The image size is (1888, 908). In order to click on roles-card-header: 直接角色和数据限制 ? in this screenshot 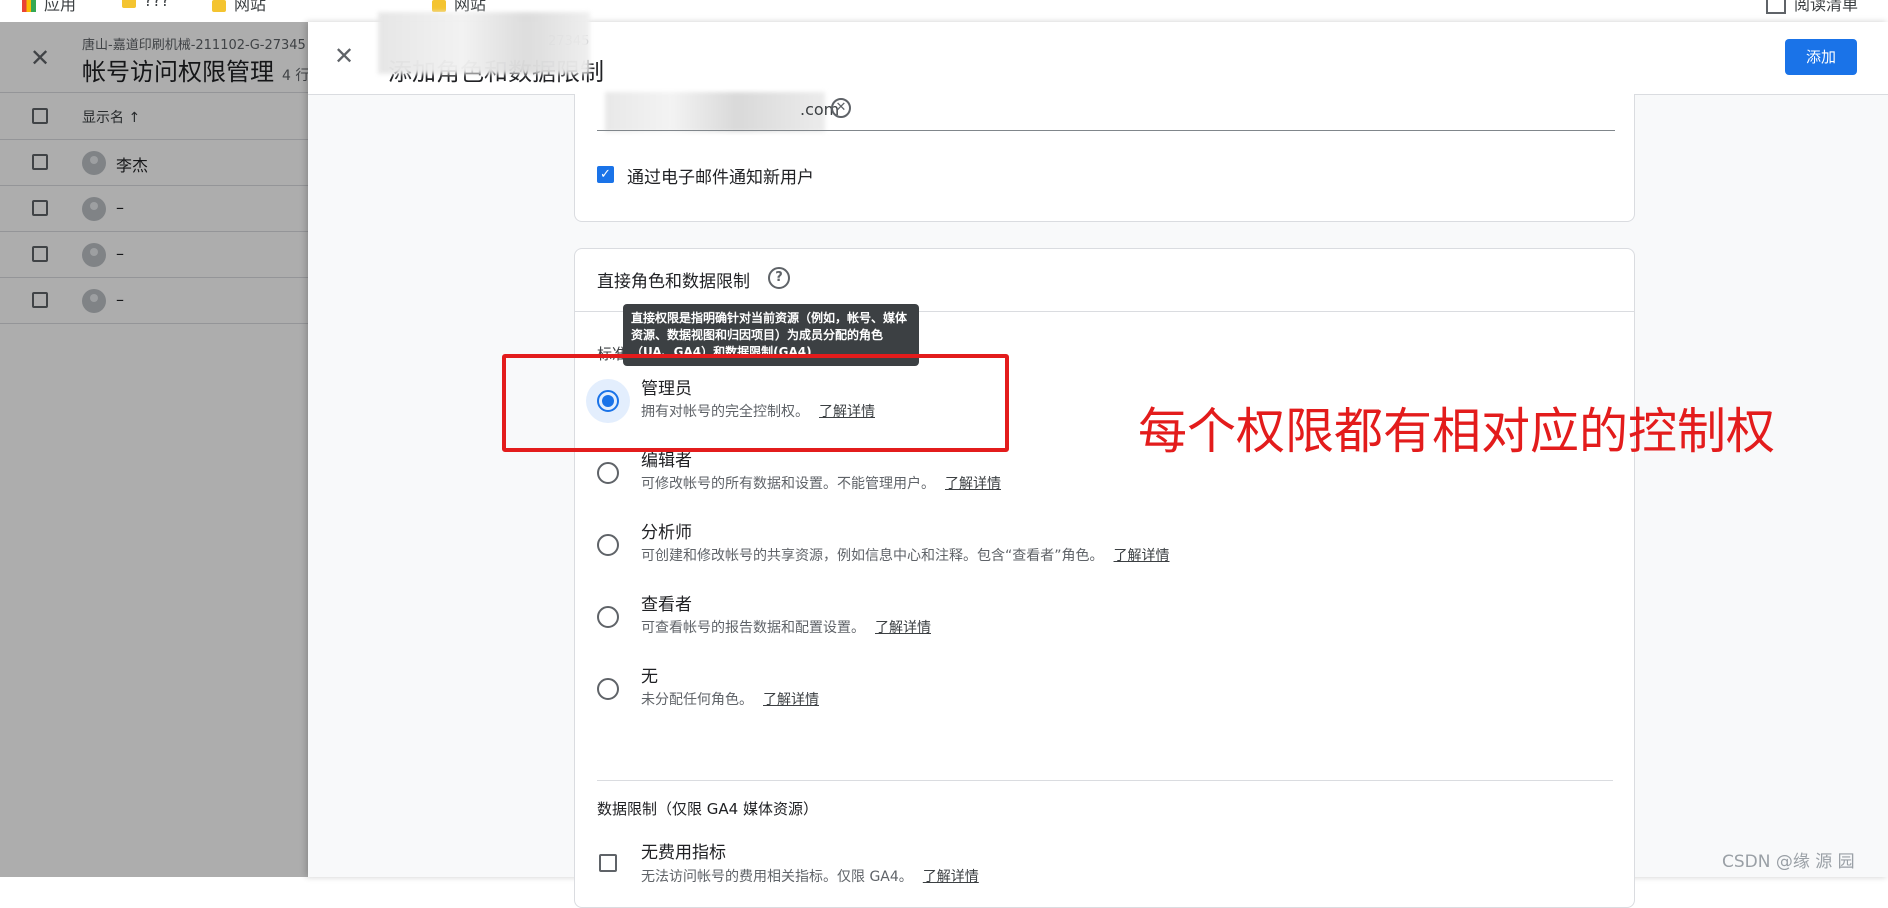, I will do `click(1104, 280)`.